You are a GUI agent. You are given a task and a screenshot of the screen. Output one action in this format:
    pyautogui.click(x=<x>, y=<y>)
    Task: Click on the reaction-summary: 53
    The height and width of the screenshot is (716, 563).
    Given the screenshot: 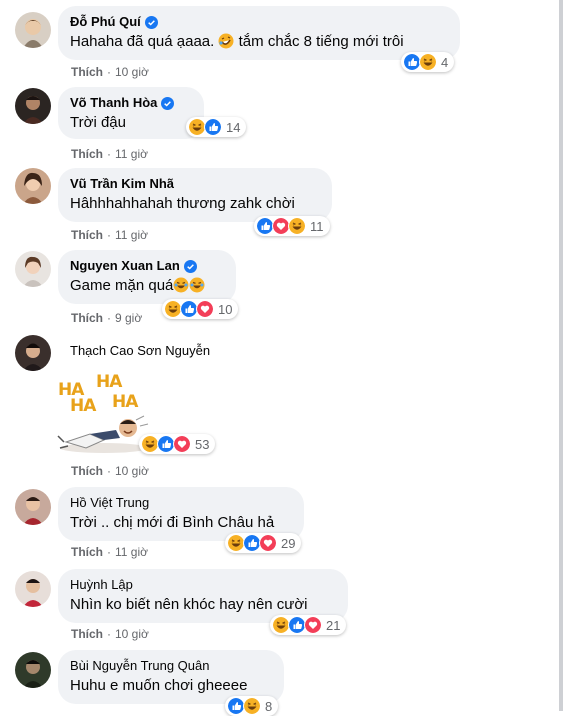 What is the action you would take?
    pyautogui.click(x=177, y=444)
    